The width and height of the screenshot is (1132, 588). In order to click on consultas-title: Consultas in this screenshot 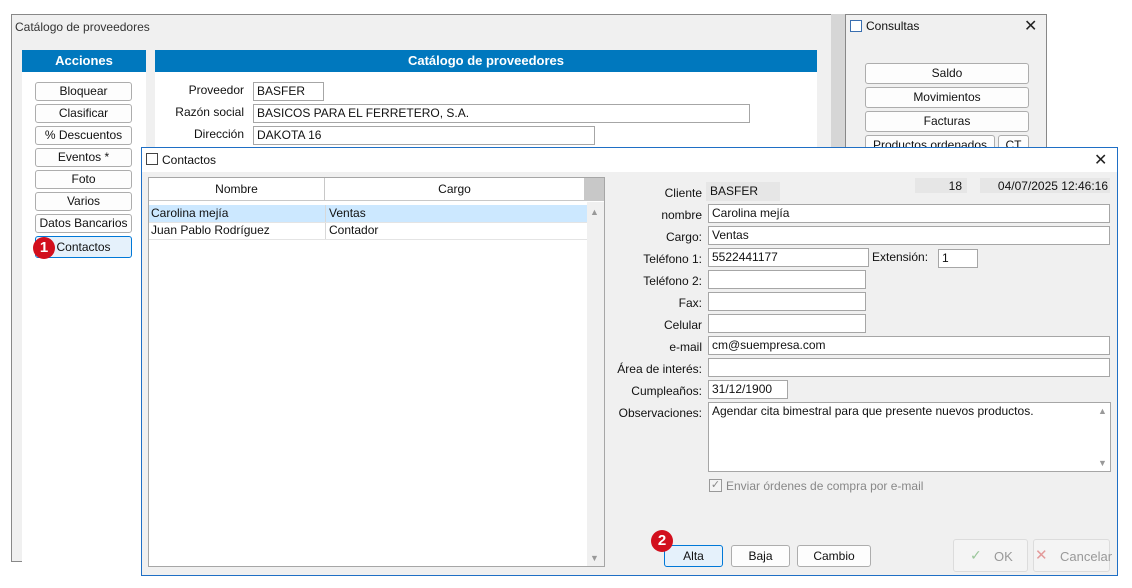, I will do `click(893, 26)`.